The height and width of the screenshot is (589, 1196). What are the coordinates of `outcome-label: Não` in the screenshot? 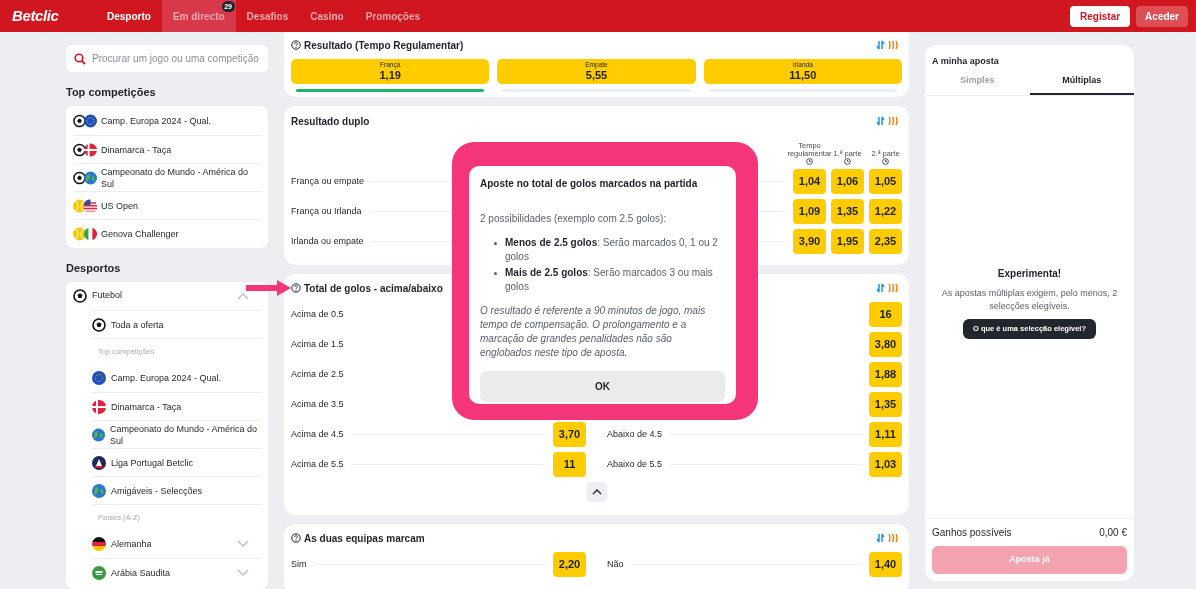 It's located at (615, 564).